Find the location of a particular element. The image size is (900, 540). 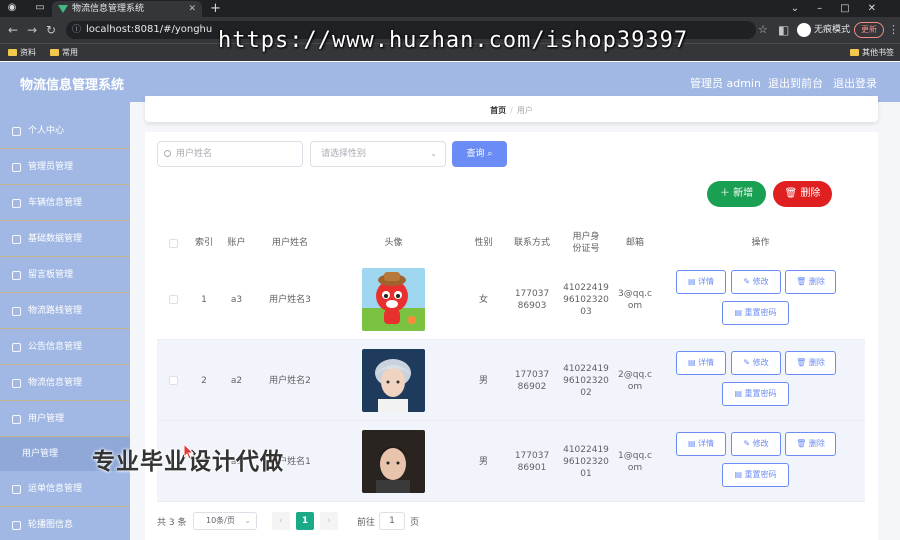

search-icon is located at coordinates (167, 153).